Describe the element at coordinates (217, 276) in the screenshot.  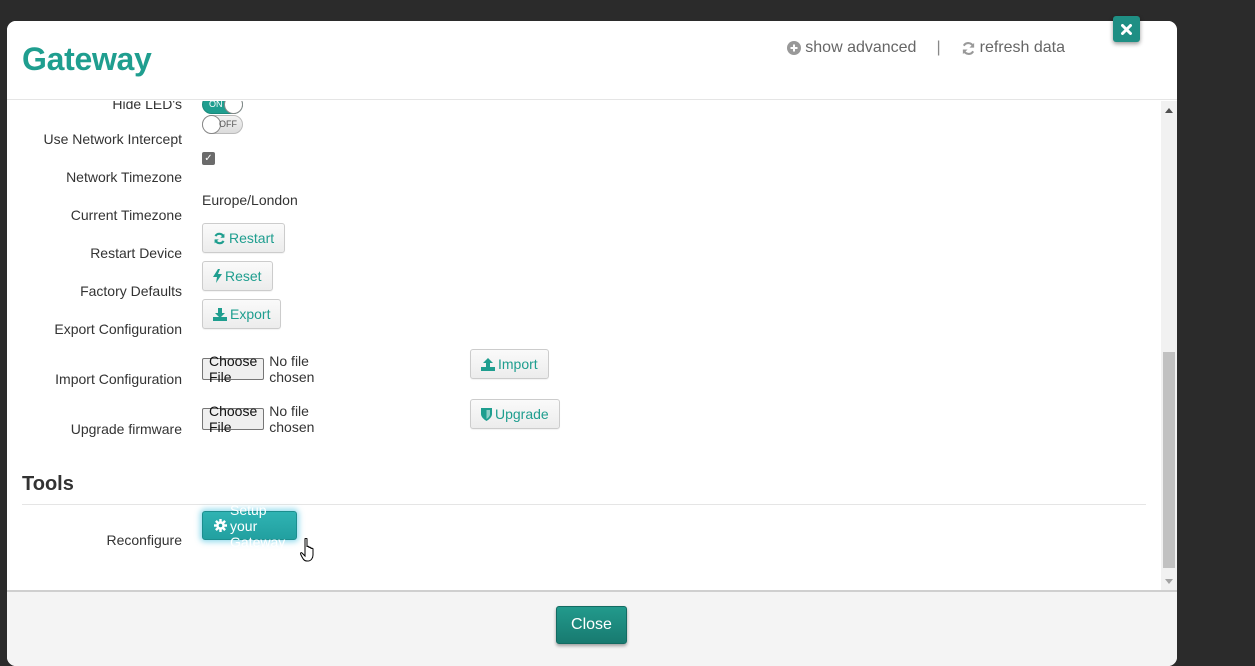
I see `bolt-icon` at that location.